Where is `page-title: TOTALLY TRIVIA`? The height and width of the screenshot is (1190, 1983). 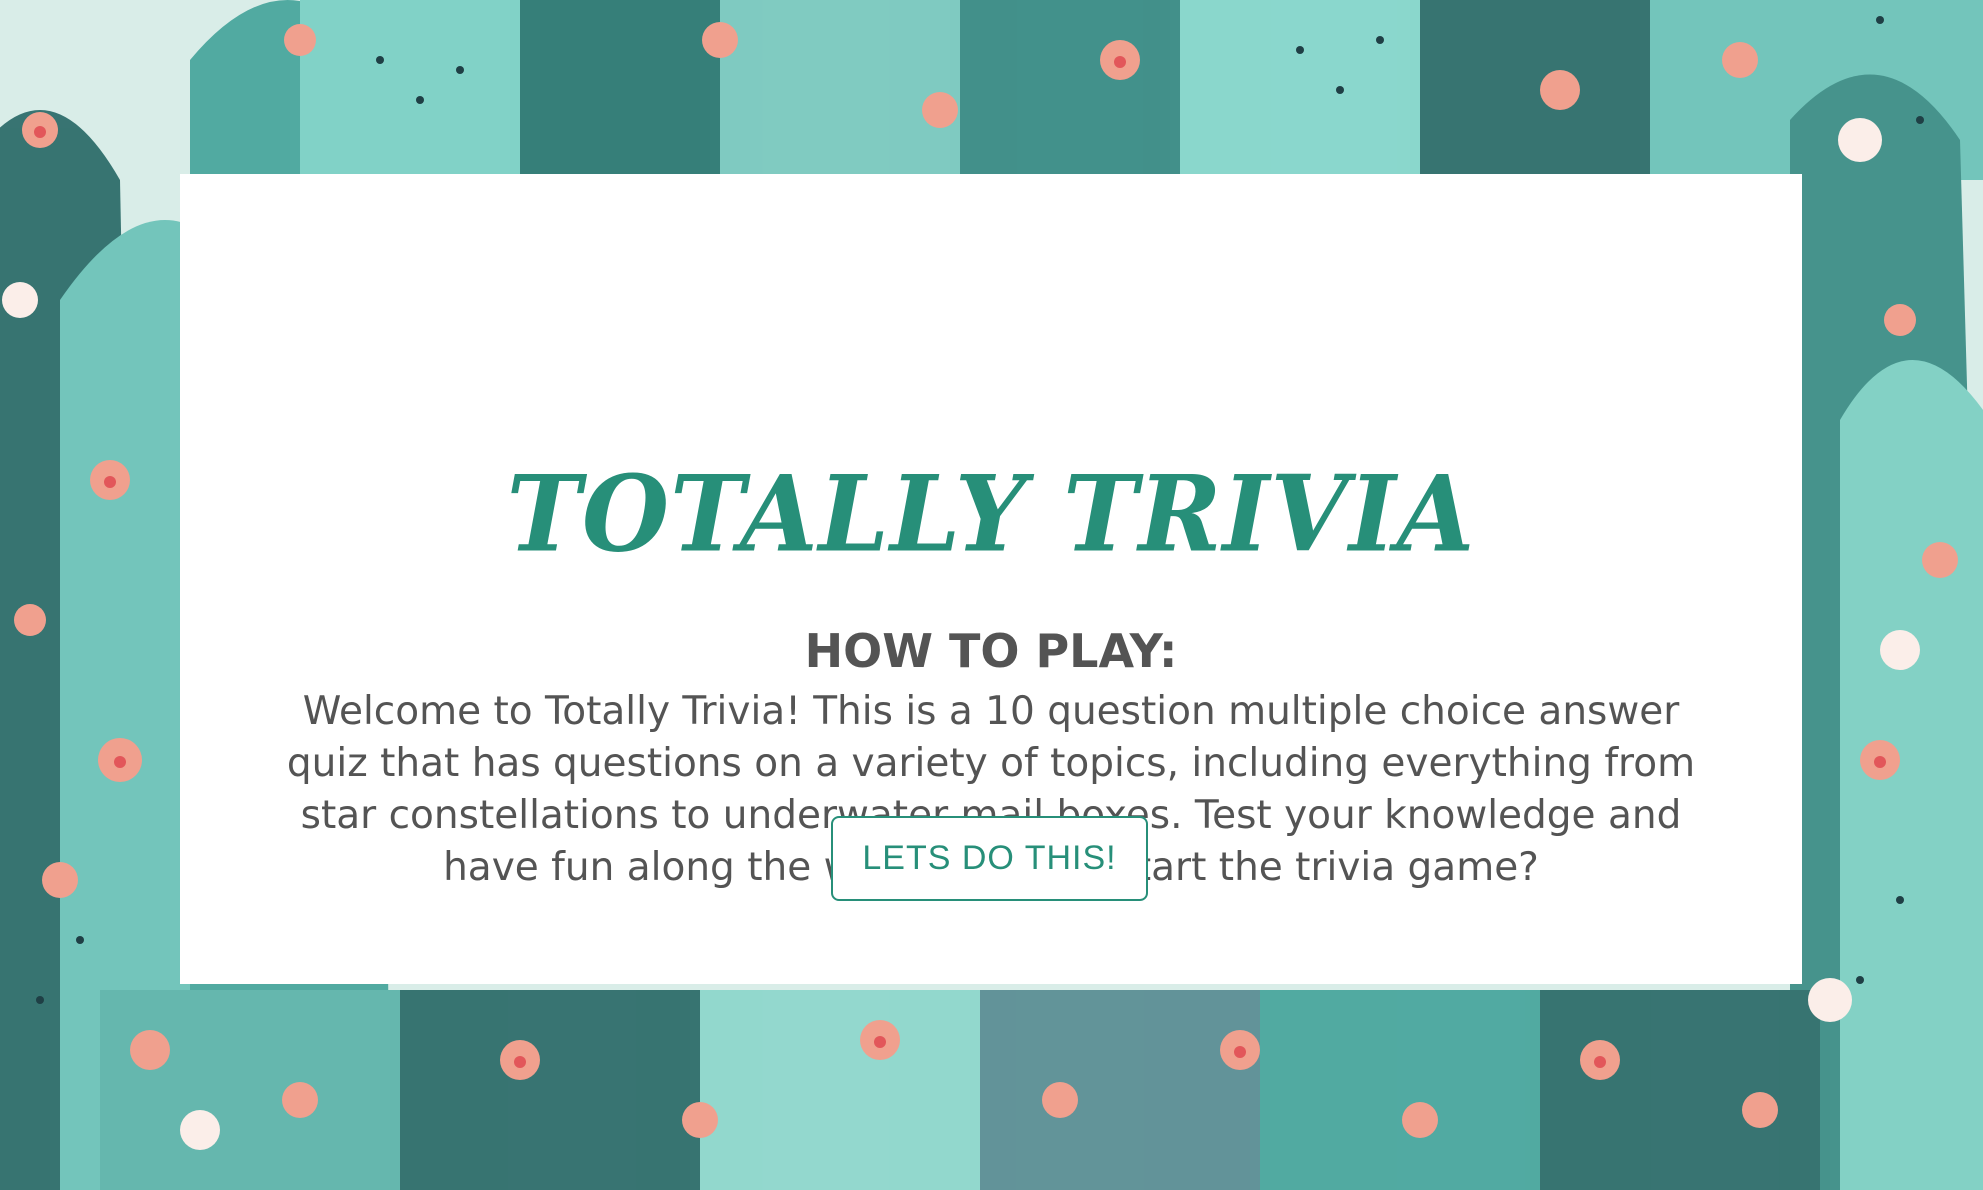
page-title: TOTALLY TRIVIA is located at coordinates (991, 514).